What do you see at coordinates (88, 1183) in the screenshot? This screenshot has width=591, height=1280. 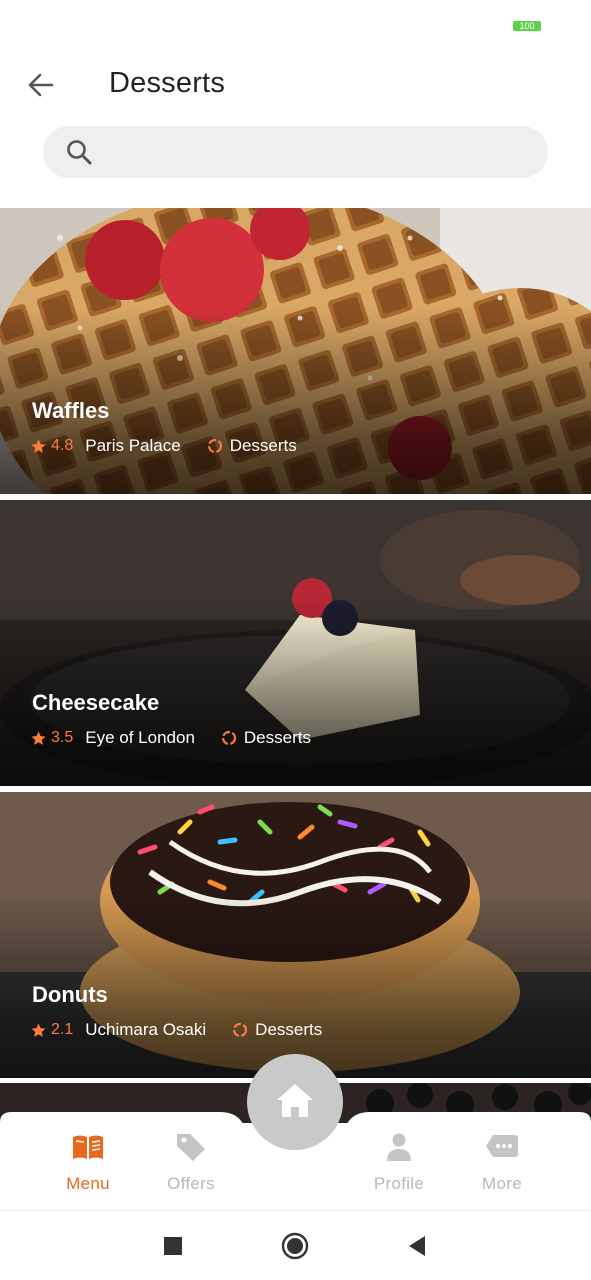 I see `nav-menu-label: Menu` at bounding box center [88, 1183].